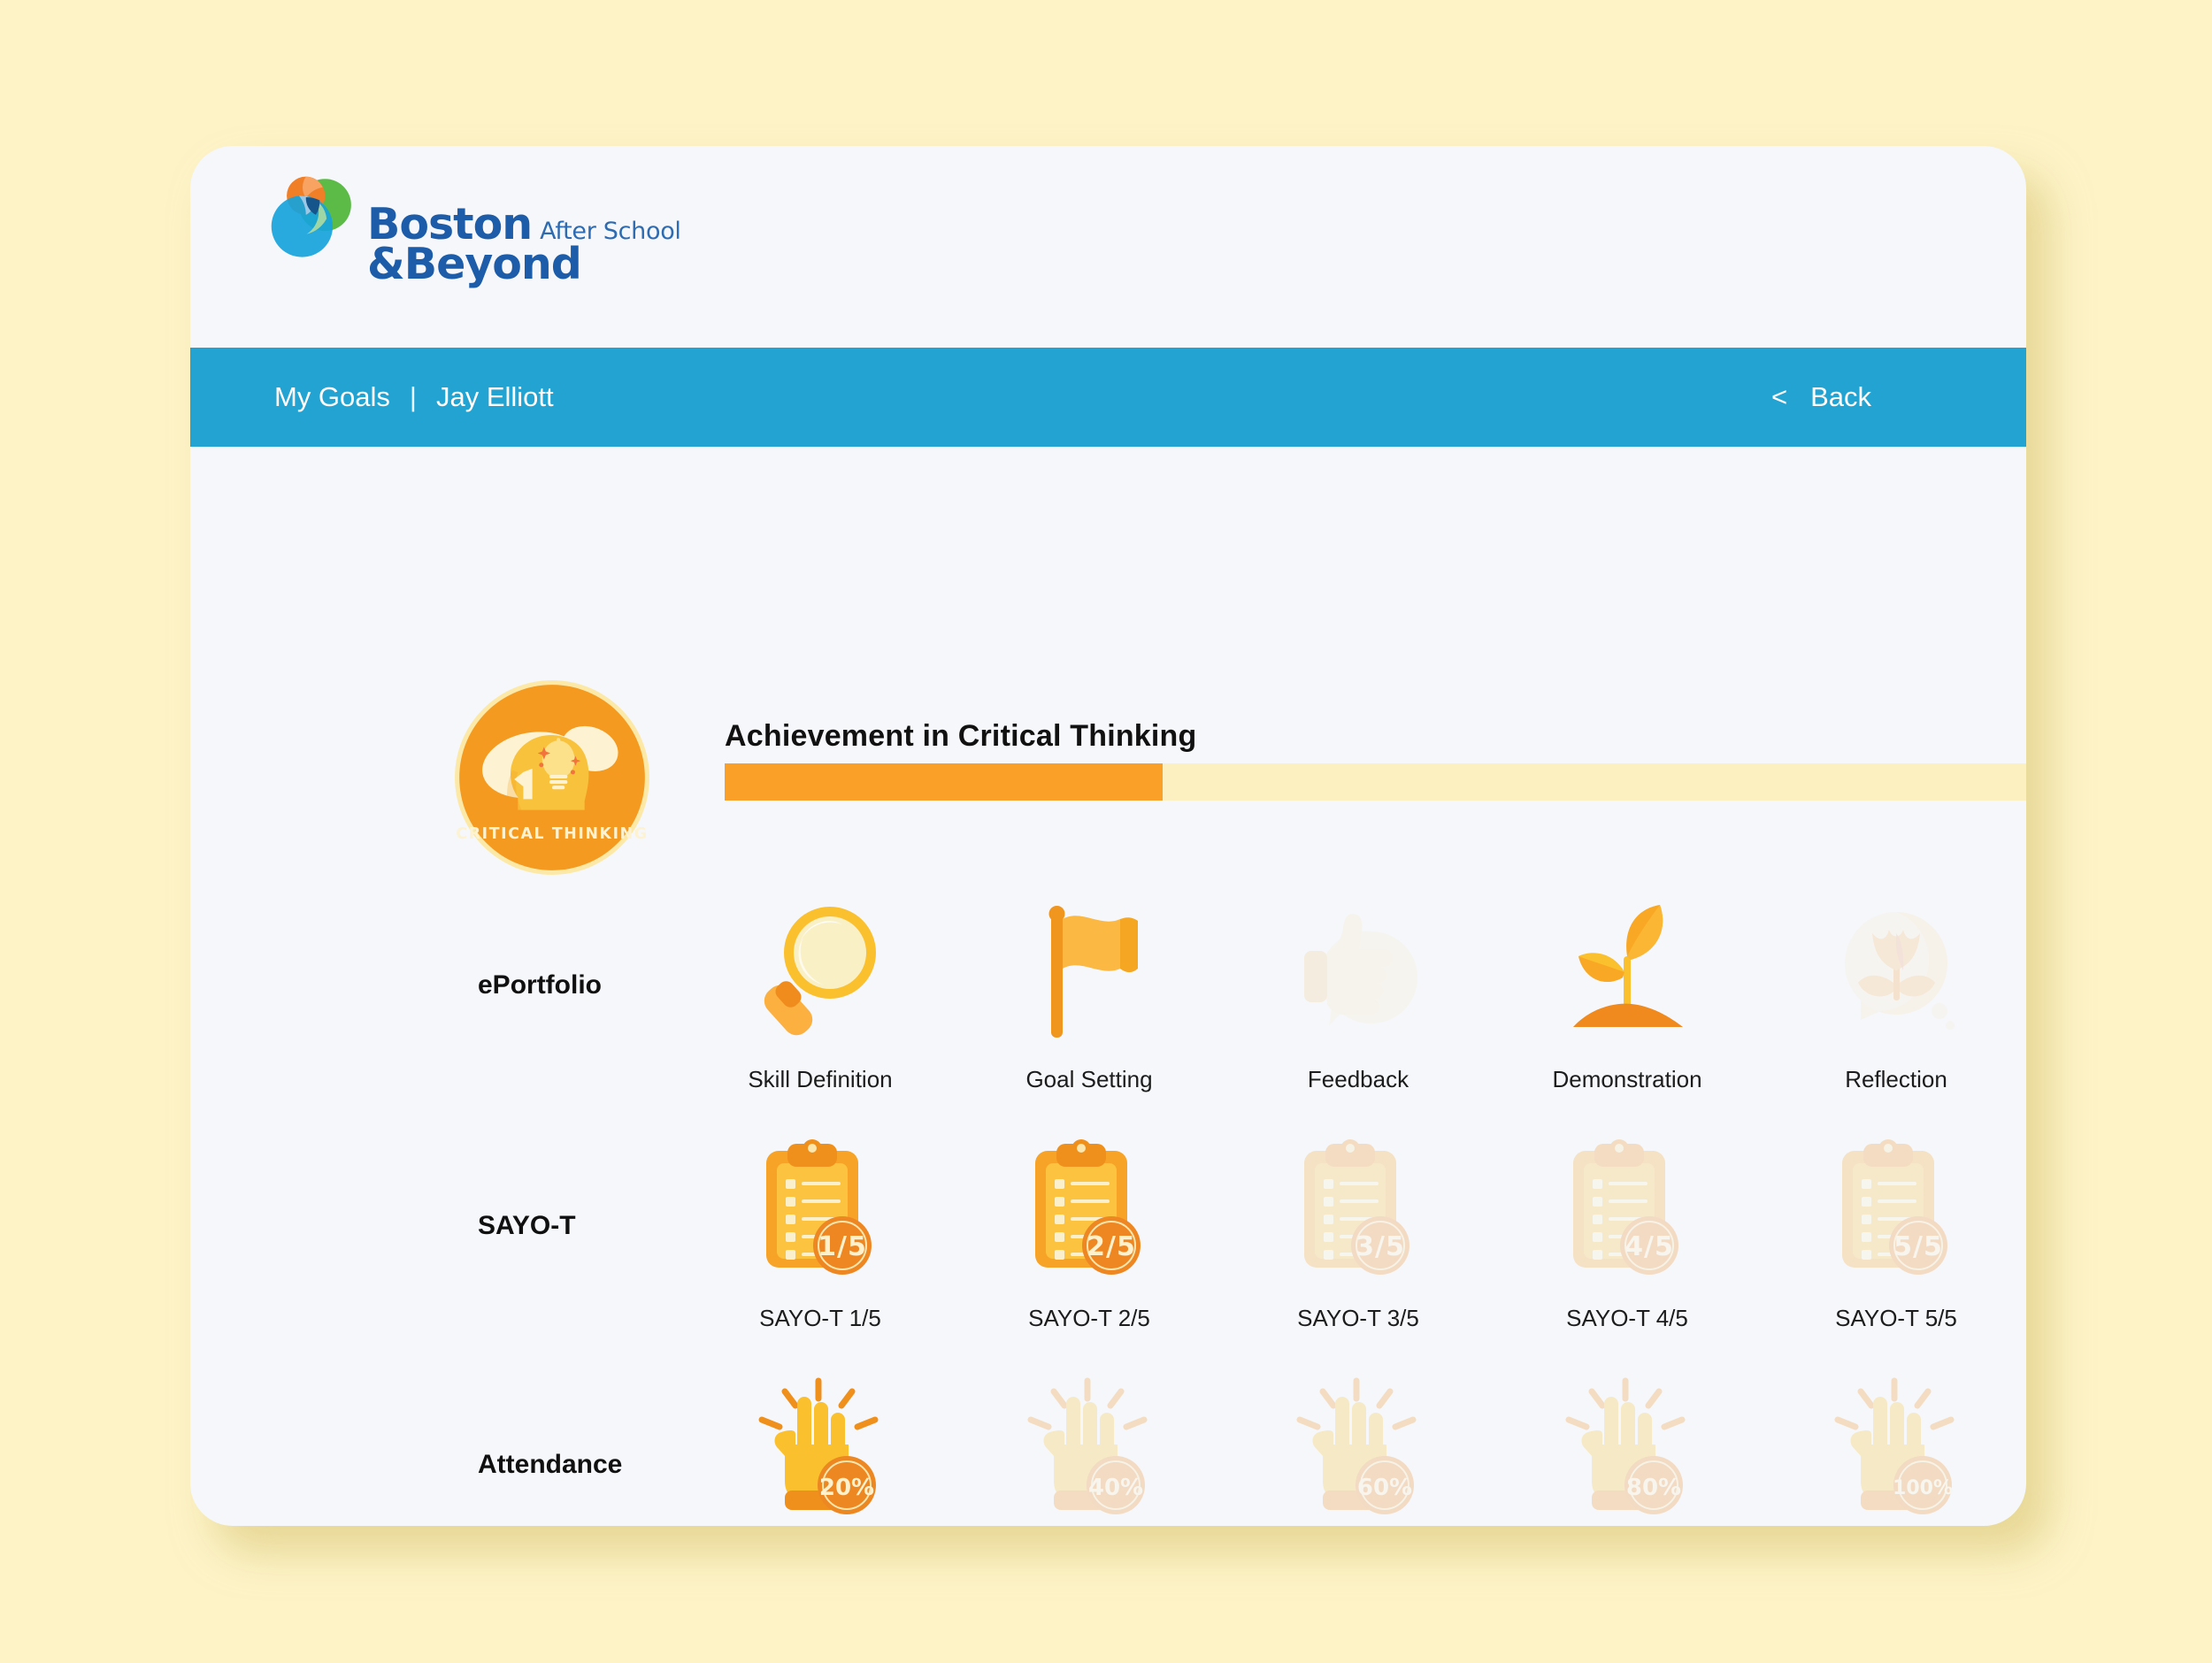 This screenshot has height=1663, width=2212. What do you see at coordinates (944, 782) in the screenshot?
I see `progress-bar-fill` at bounding box center [944, 782].